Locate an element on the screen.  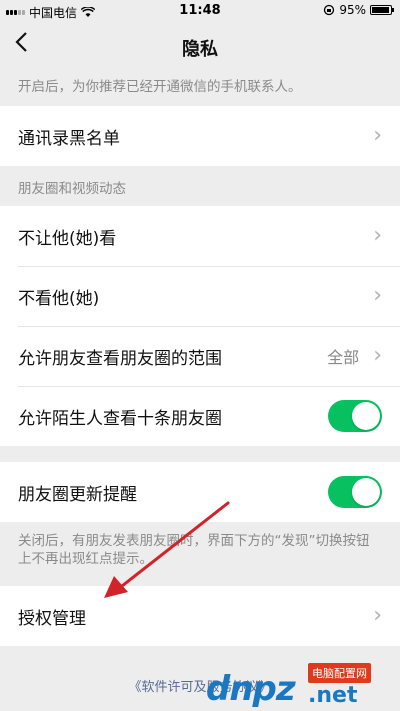
row-label: 不让他(她)看 is located at coordinates (67, 238).